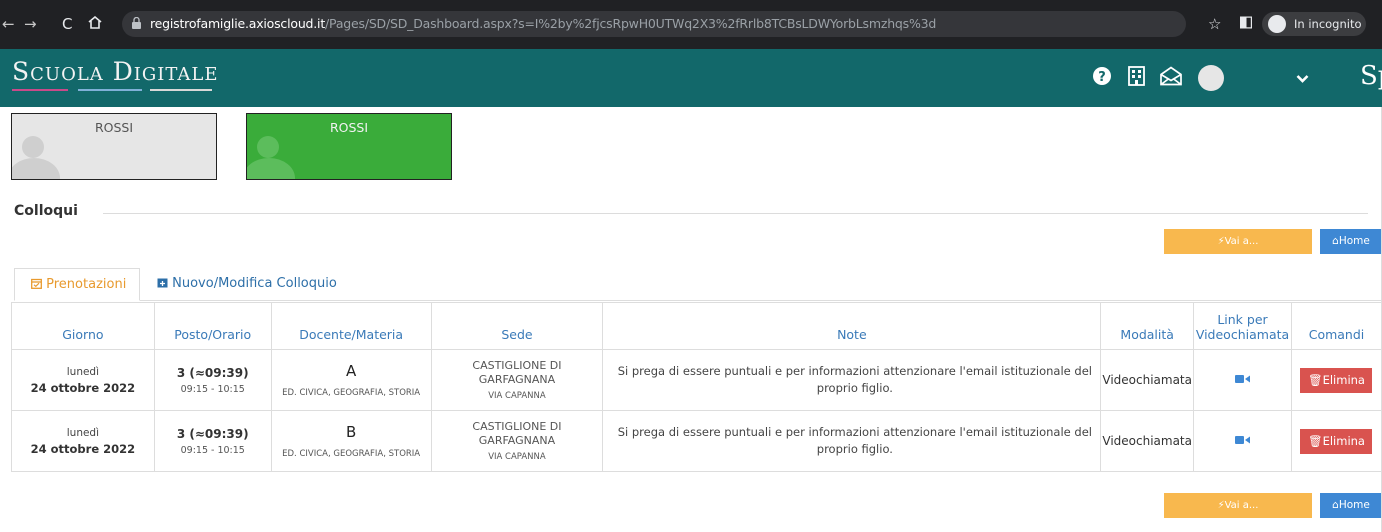  I want to click on app-header: Scuola Digitale ? Sp, so click(691, 78).